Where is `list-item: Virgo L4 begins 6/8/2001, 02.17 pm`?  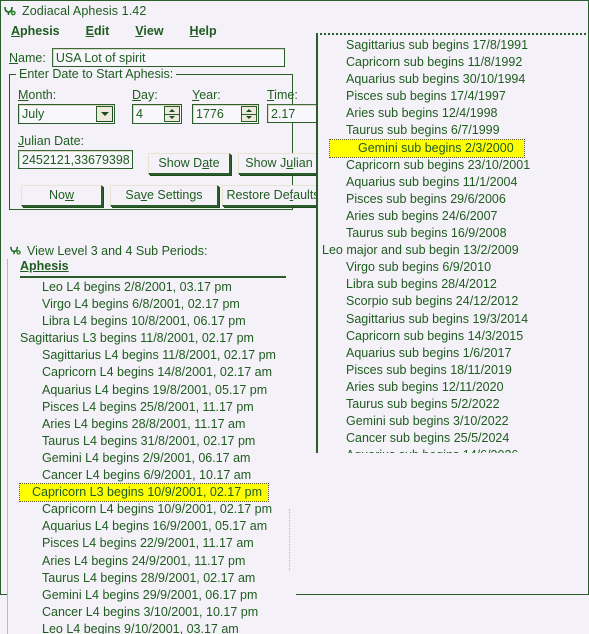 list-item: Virgo L4 begins 6/8/2001, 02.17 pm is located at coordinates (152, 304).